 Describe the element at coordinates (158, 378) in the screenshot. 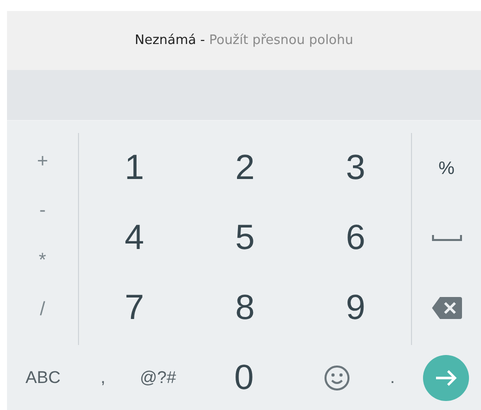

I see `symbol-key: @?#` at that location.